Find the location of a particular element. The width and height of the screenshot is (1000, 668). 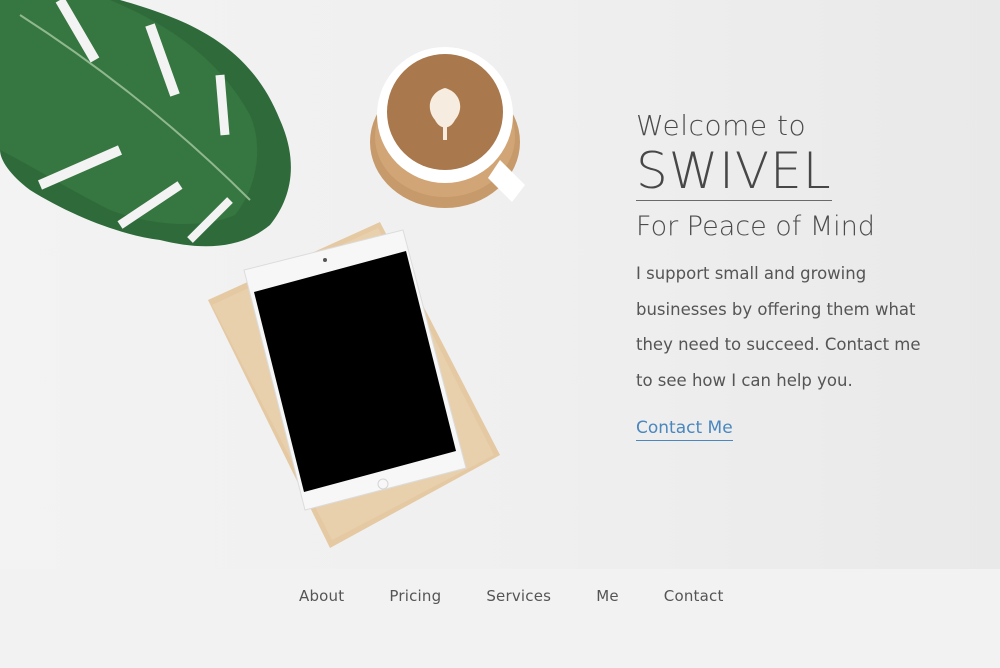

nav-item-me: Me is located at coordinates (607, 596).